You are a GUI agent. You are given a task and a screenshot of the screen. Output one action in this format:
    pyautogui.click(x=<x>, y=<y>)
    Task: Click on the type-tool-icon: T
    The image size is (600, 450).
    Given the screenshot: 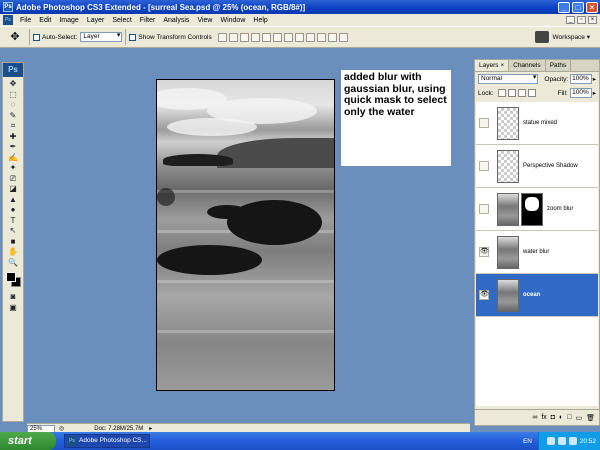 What is the action you would take?
    pyautogui.click(x=13, y=221)
    